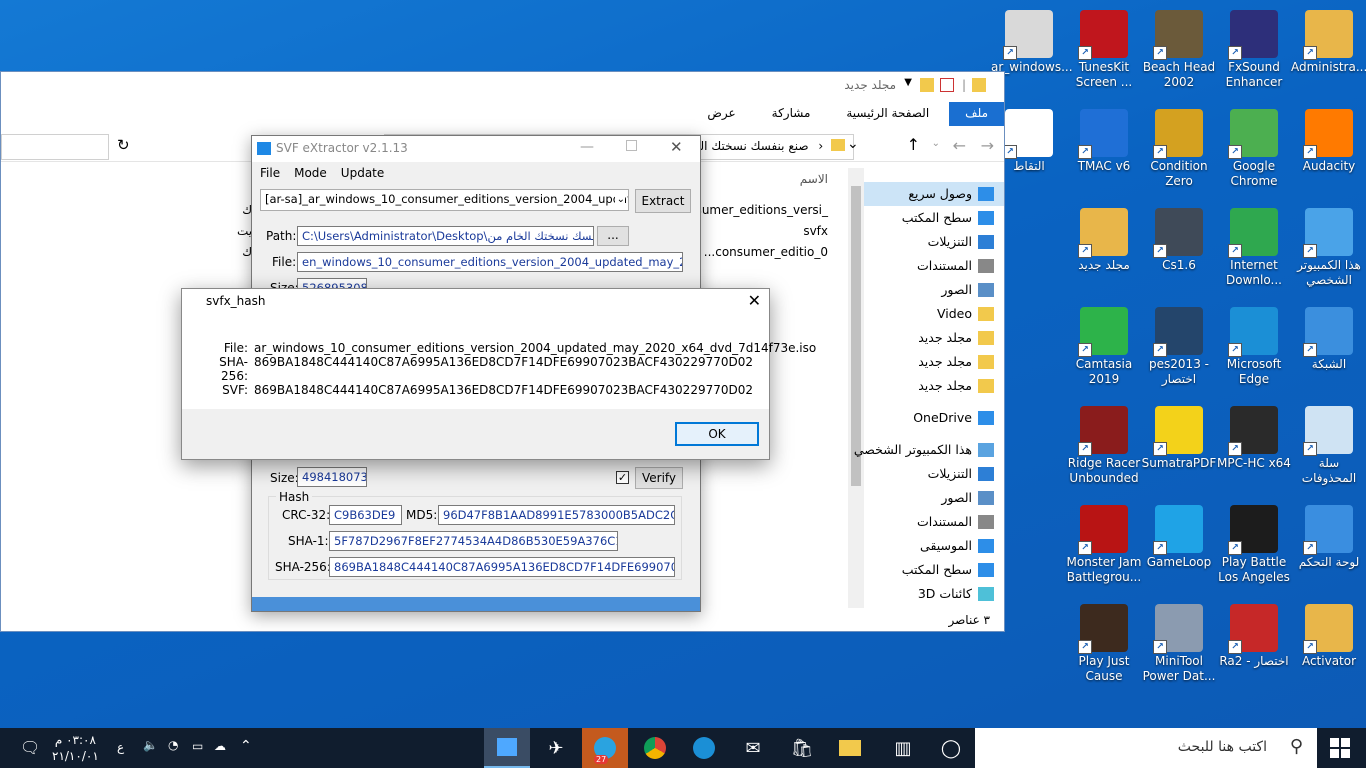  What do you see at coordinates (1179, 438) in the screenshot?
I see `desktop-icon: ↗ SumatraPDF` at bounding box center [1179, 438].